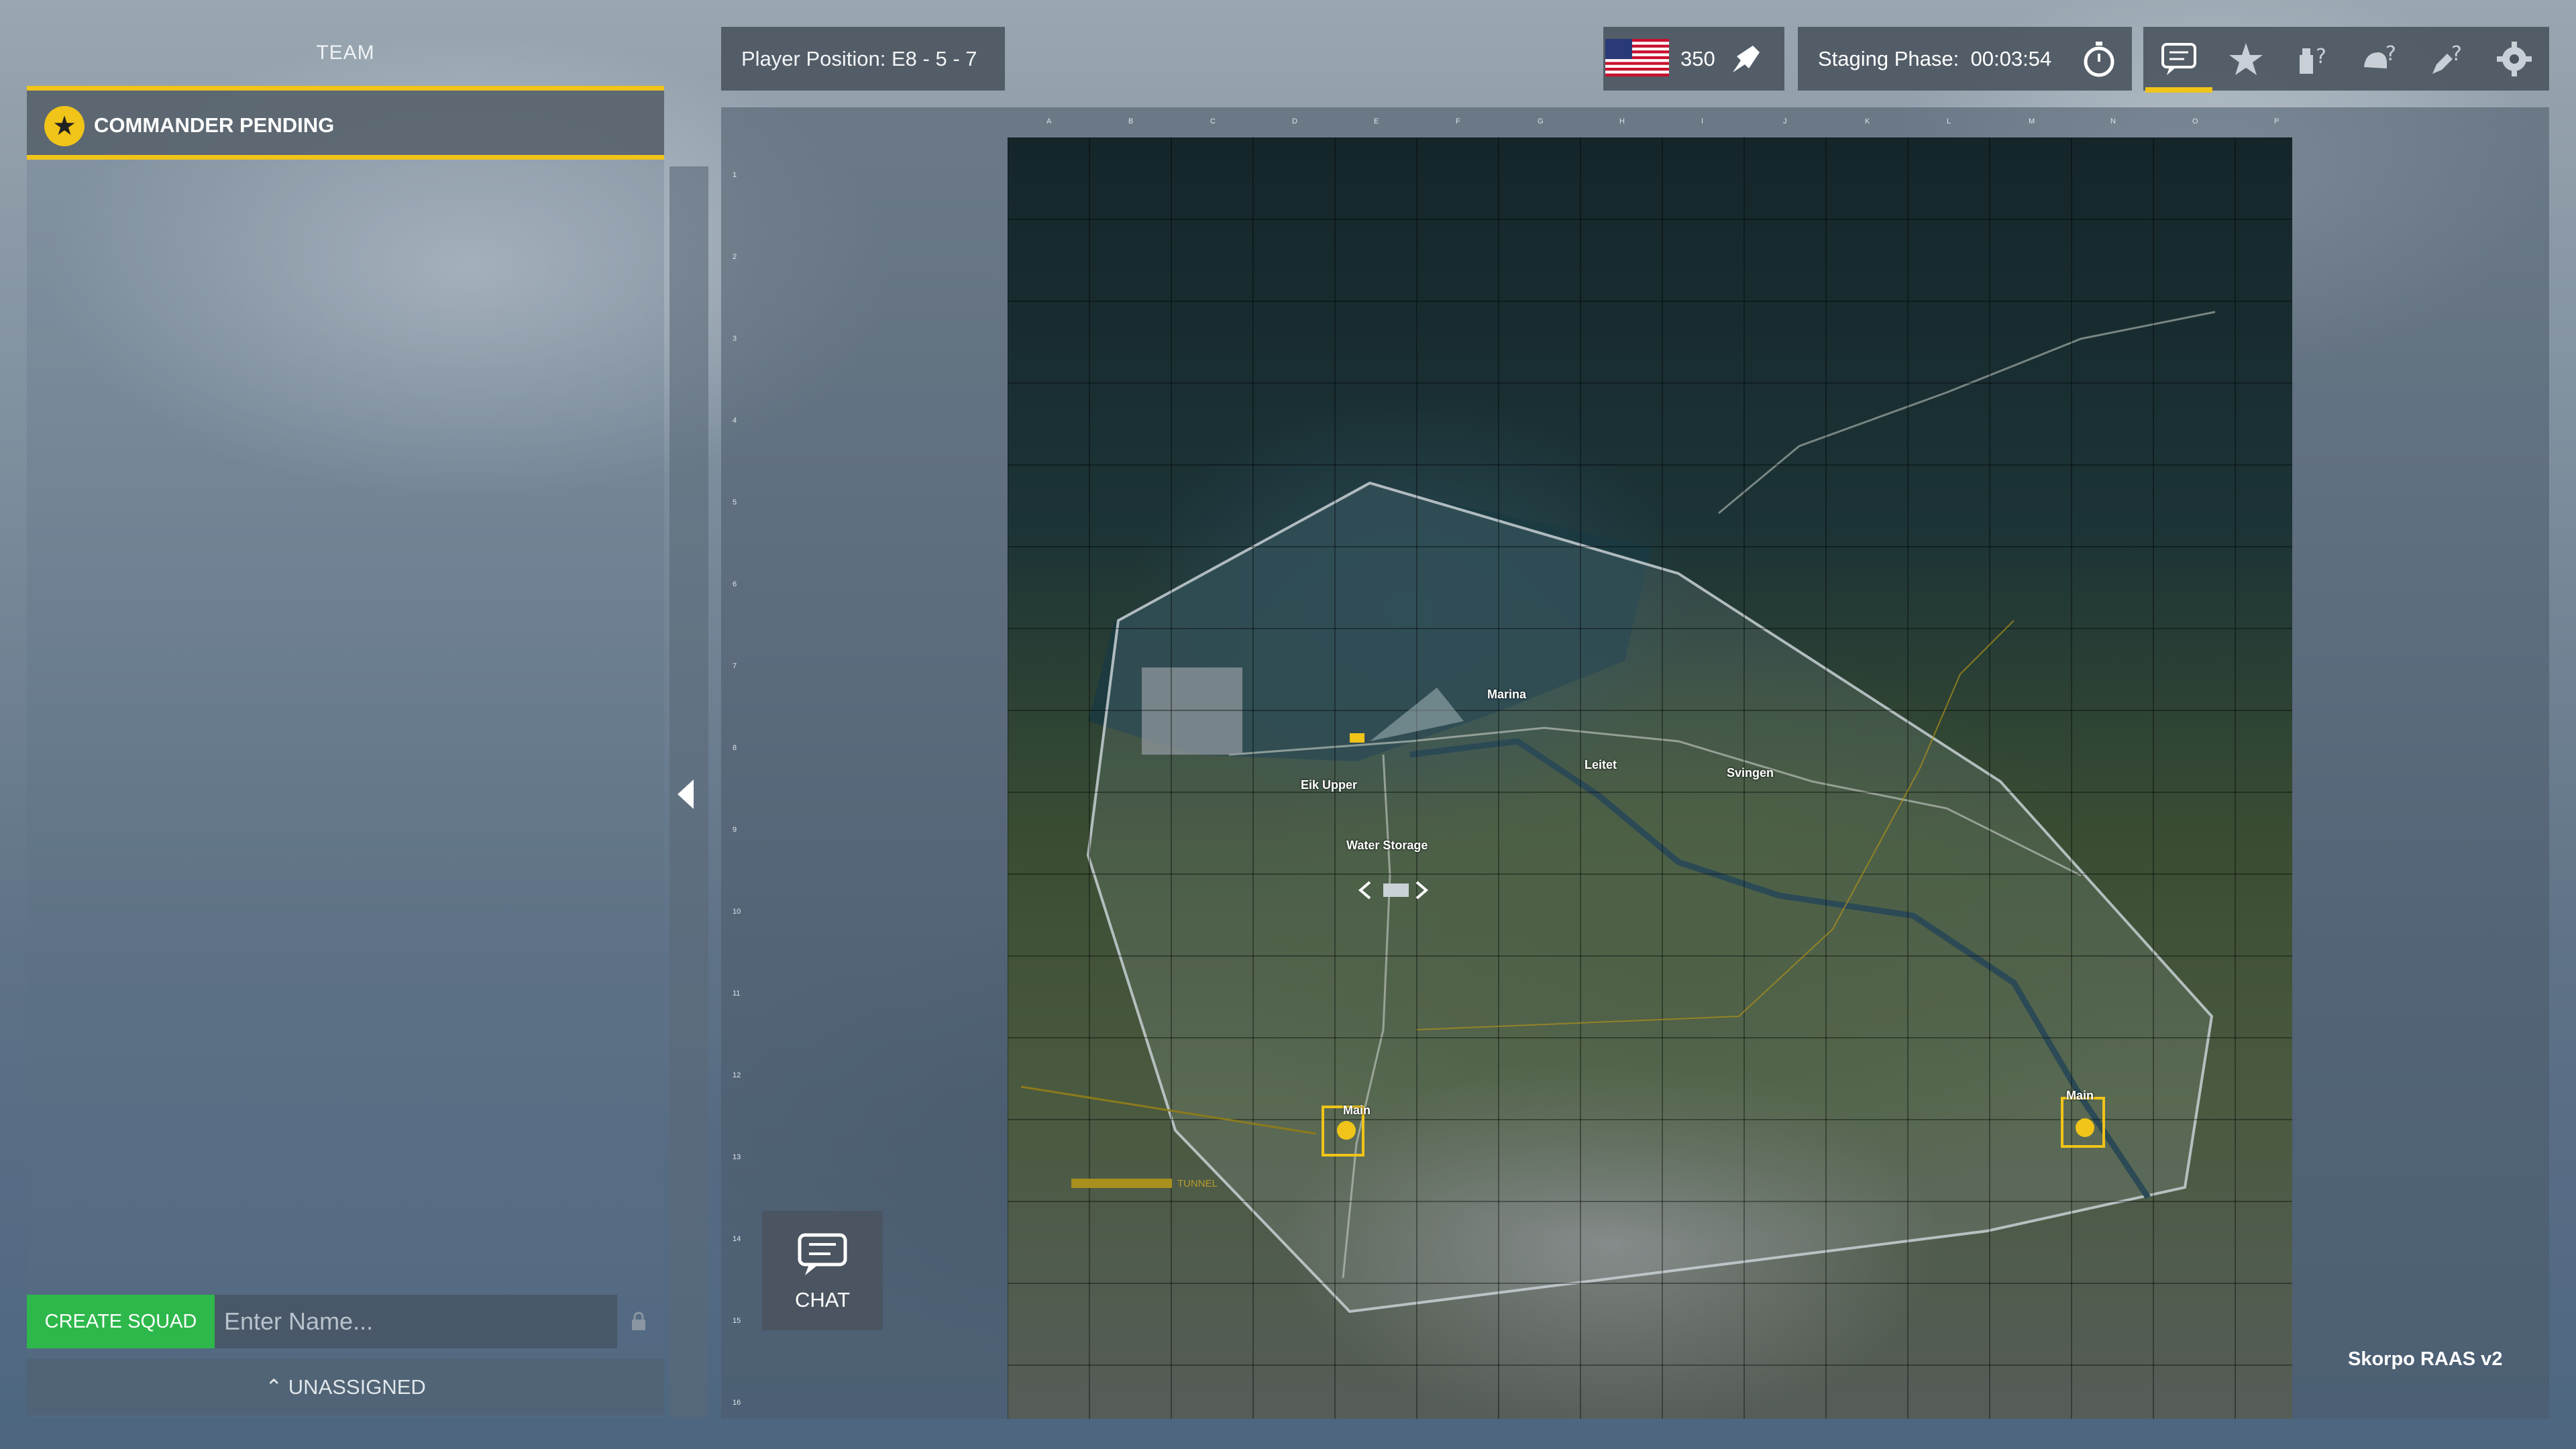 The height and width of the screenshot is (1449, 2576). Describe the element at coordinates (1622, 121) in the screenshot. I see `map-column-label: H` at that location.